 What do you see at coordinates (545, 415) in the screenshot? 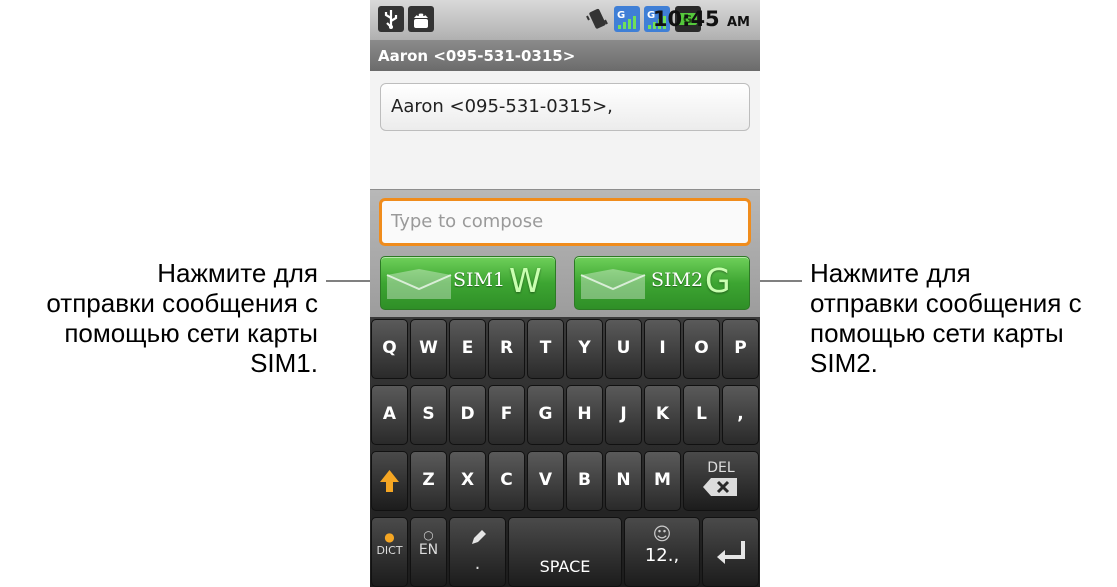
I see `key-g: G` at bounding box center [545, 415].